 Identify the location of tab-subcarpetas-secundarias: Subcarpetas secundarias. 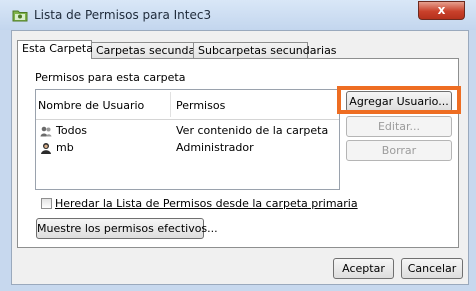
(265, 50).